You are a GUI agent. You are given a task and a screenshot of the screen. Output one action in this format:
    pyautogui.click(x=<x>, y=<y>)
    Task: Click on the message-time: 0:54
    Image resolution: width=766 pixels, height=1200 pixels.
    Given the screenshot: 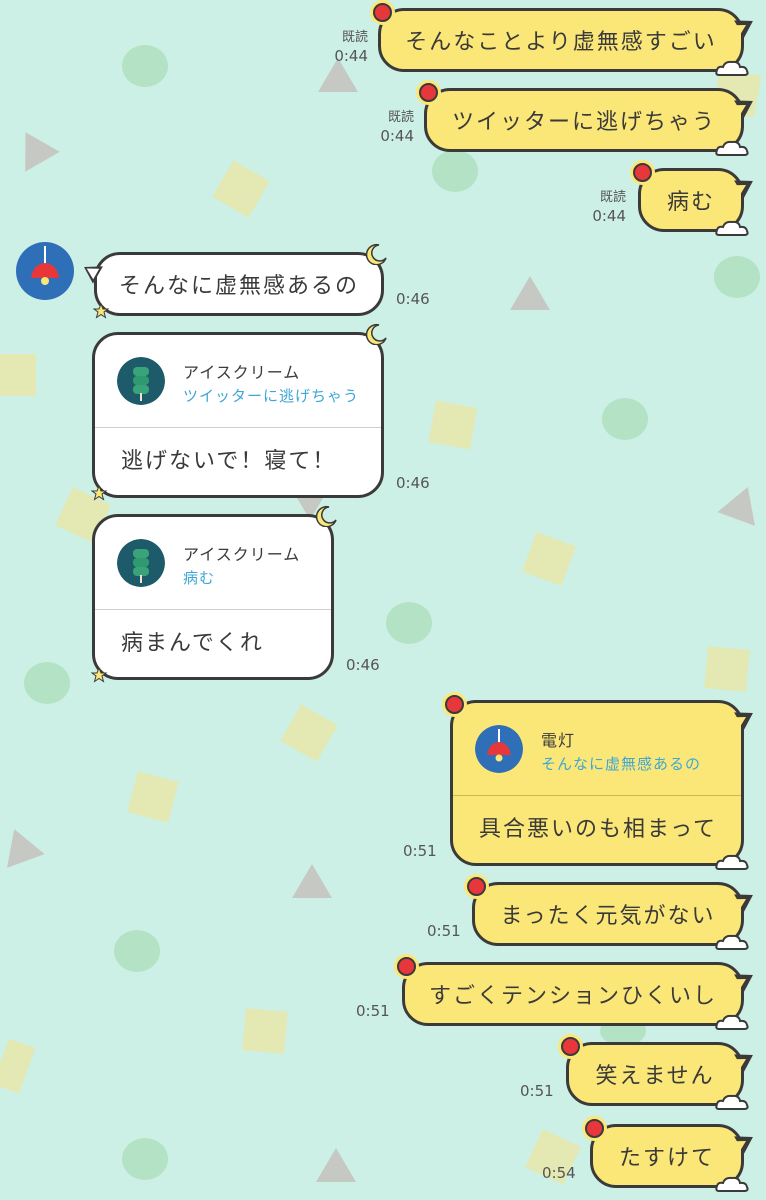 What is the action you would take?
    pyautogui.click(x=559, y=1173)
    